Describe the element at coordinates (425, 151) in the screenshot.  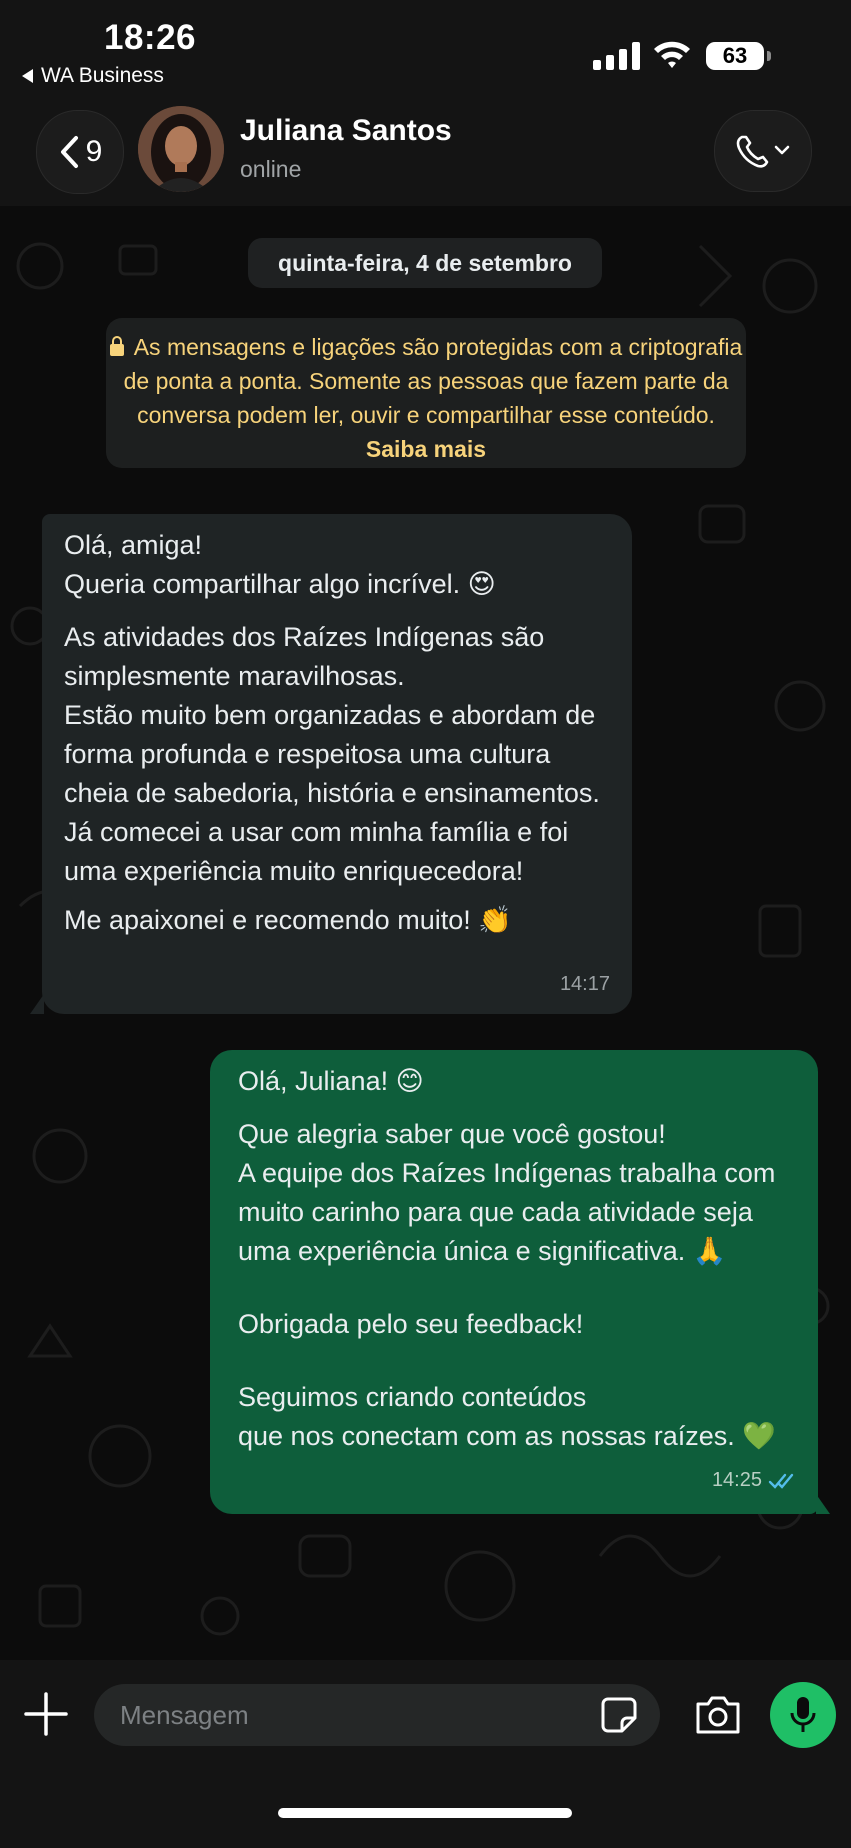
I see `chat-header: 9 Juliana Santos online` at that location.